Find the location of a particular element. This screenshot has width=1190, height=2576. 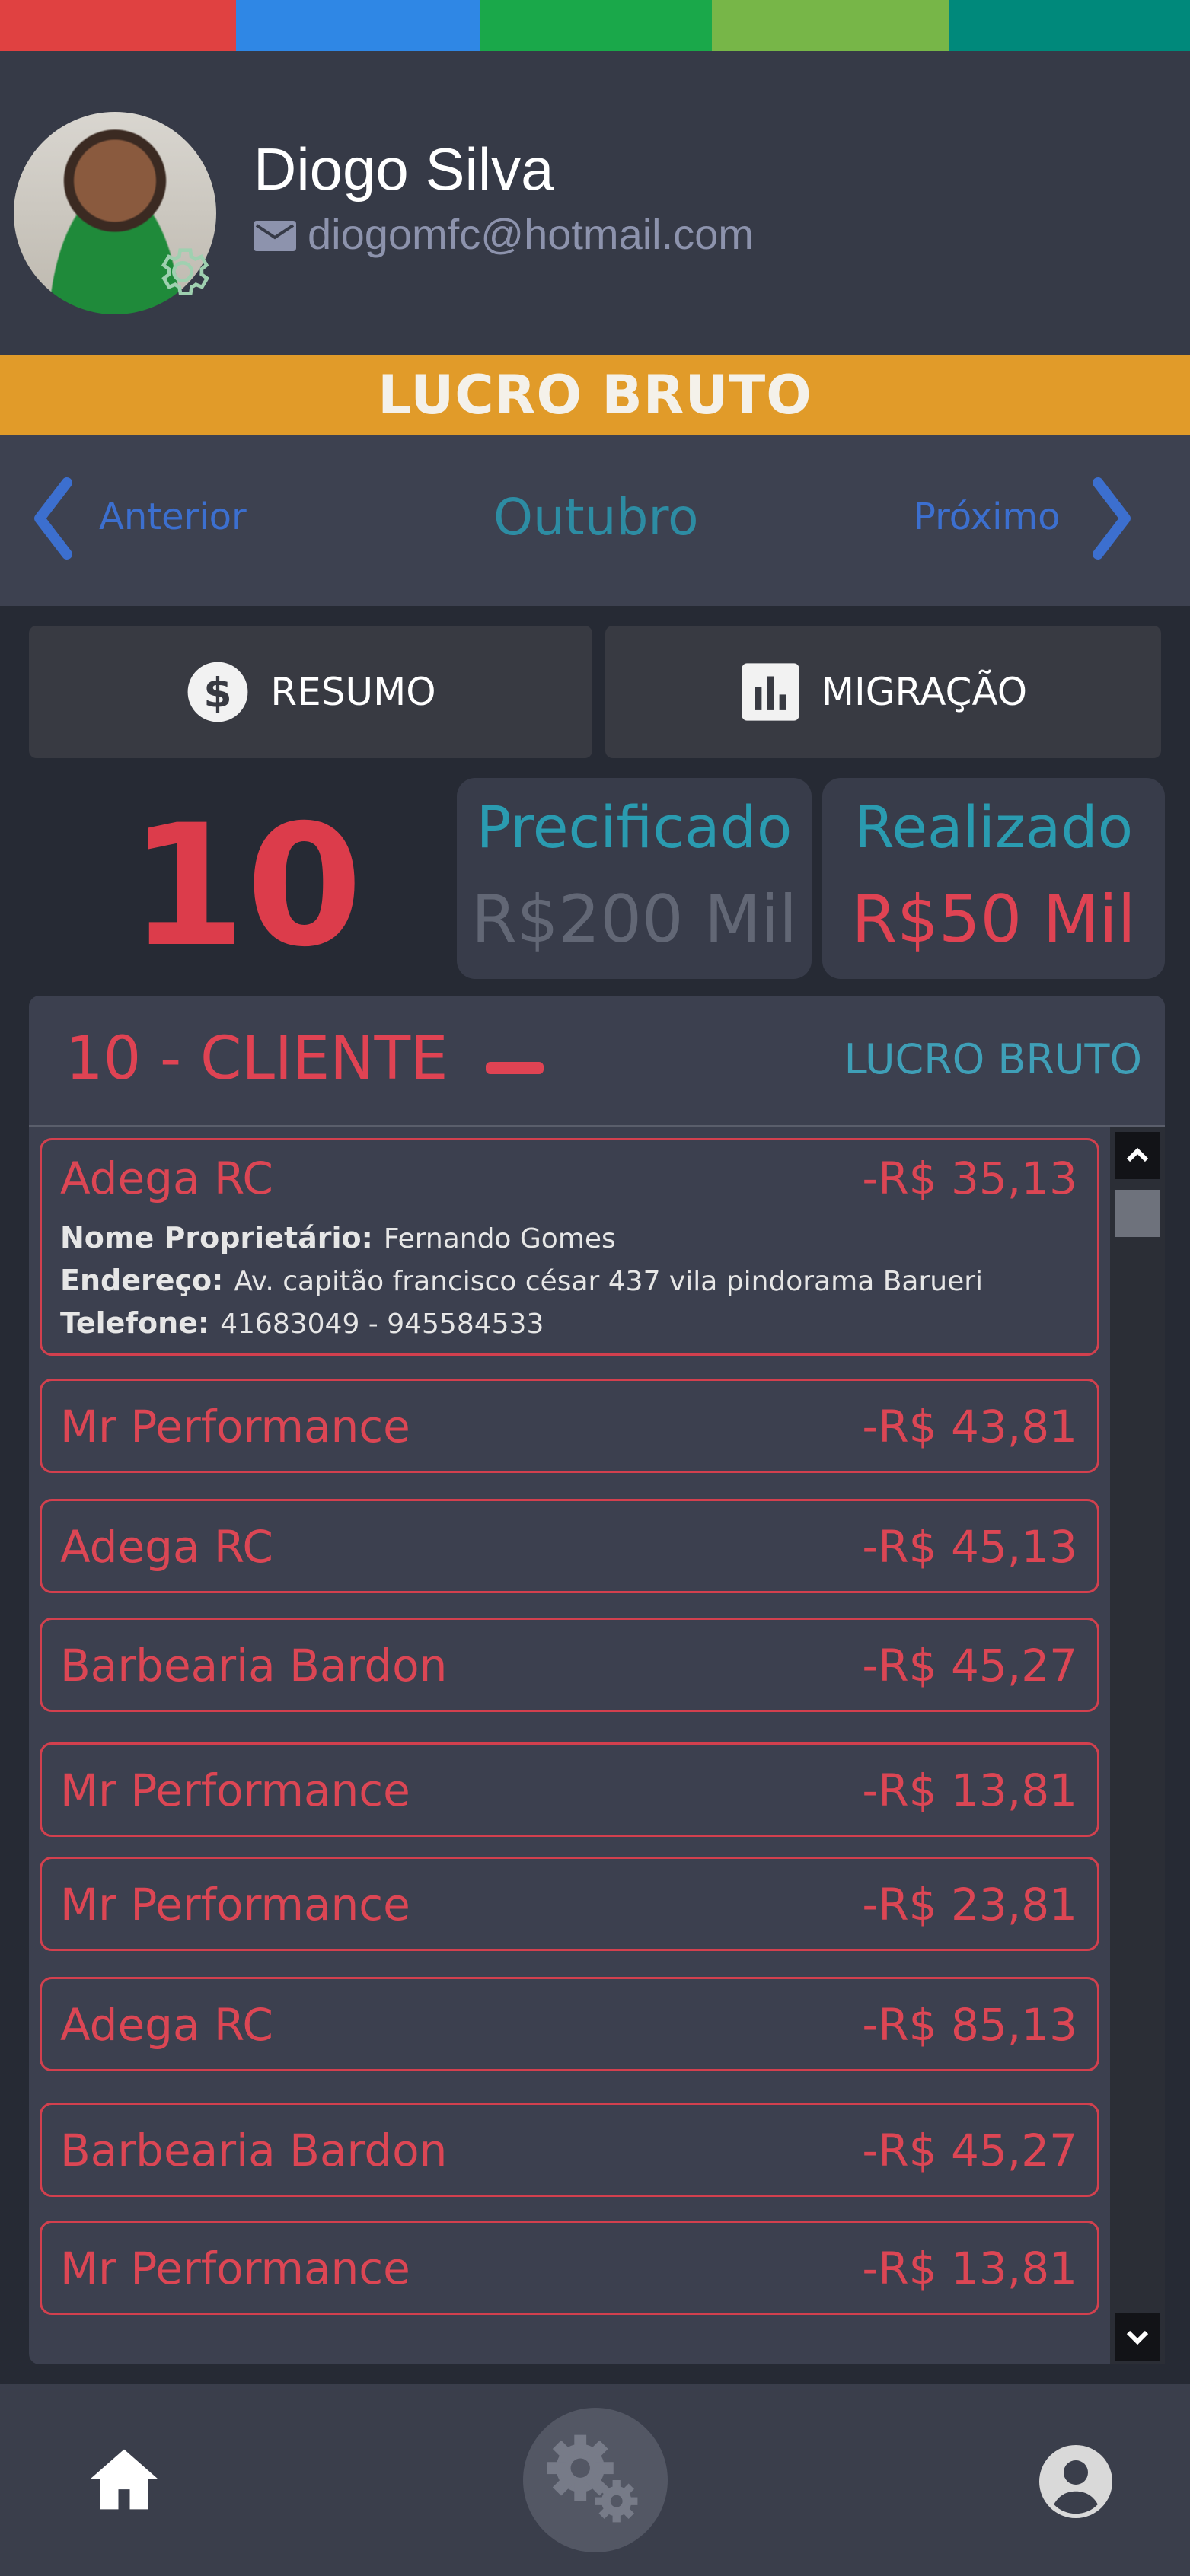

stripe-green is located at coordinates (596, 26).